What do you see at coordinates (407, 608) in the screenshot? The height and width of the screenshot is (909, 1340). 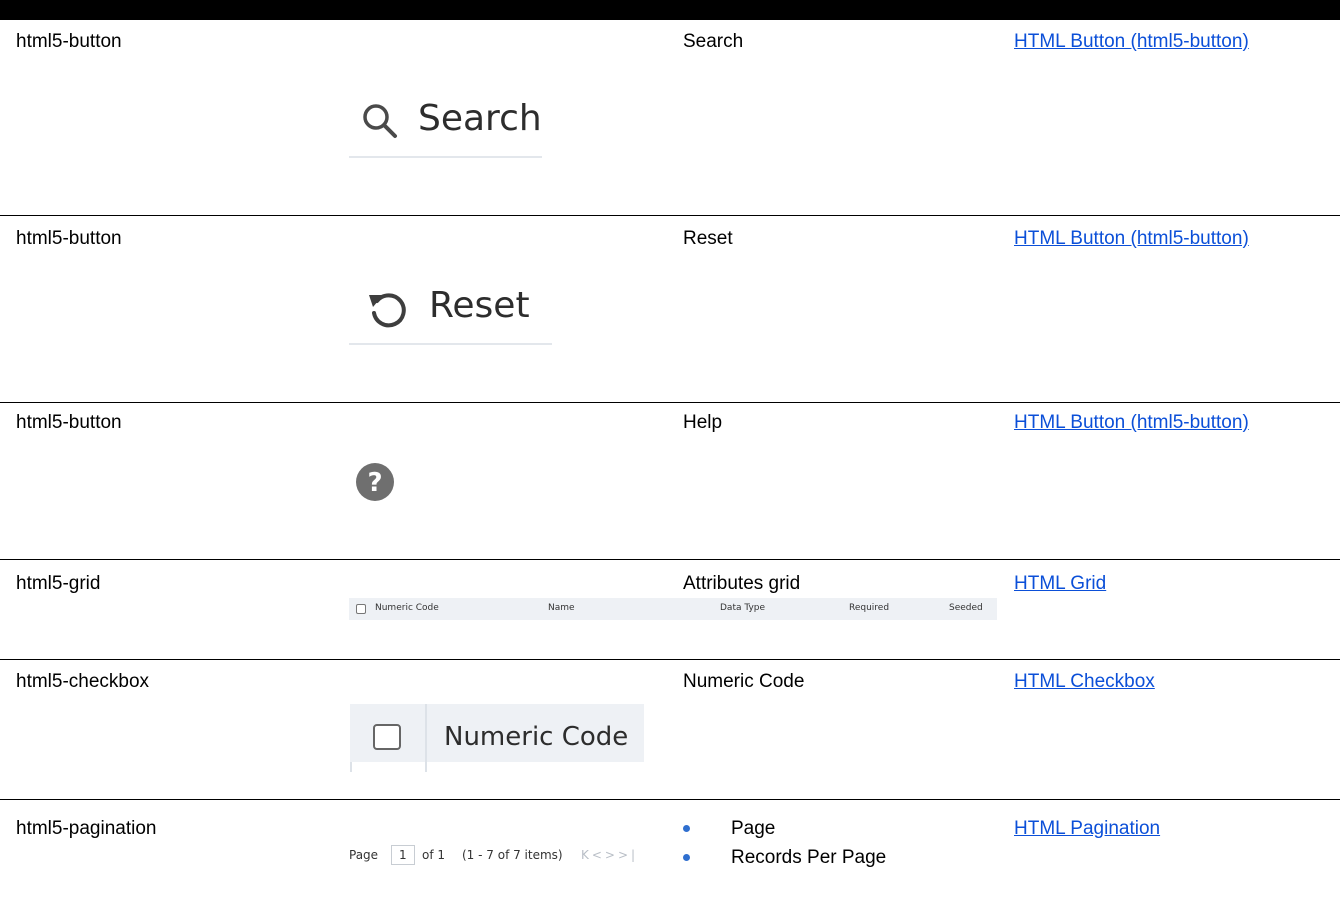 I see `grid-column-header: Numeric Code` at bounding box center [407, 608].